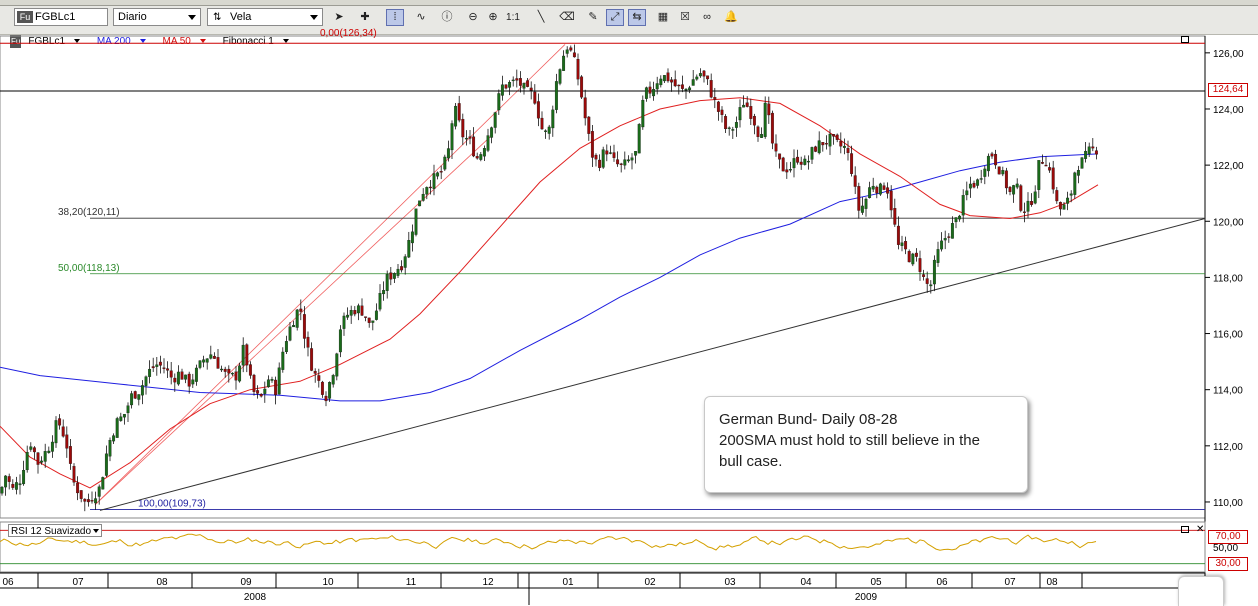 This screenshot has width=1258, height=606. What do you see at coordinates (1225, 548) in the screenshot?
I see `rsi-level-50: 50,00` at bounding box center [1225, 548].